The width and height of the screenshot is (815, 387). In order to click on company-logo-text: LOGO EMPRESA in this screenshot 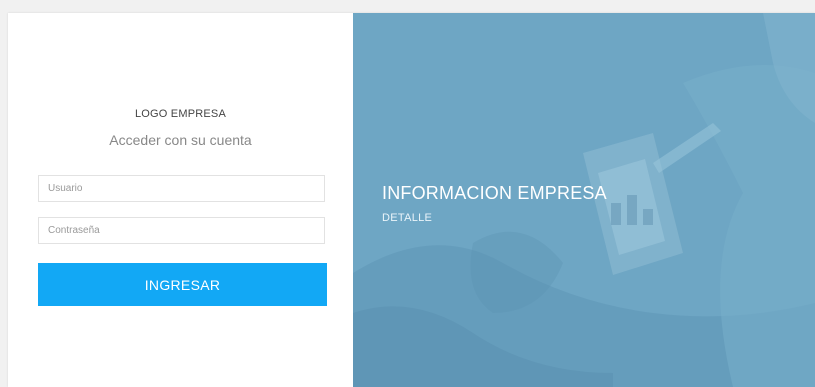, I will do `click(180, 114)`.